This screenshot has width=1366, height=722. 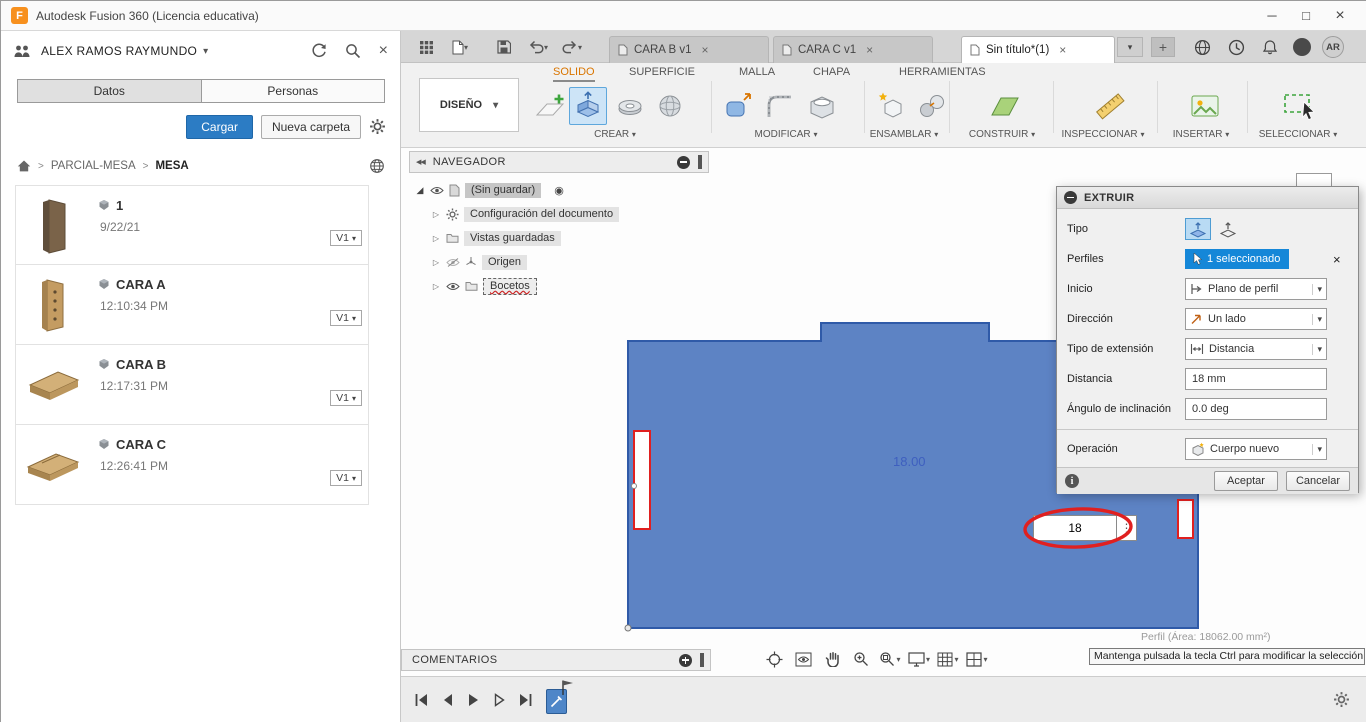 What do you see at coordinates (510, 286) in the screenshot?
I see `tree-item-label-selected: Bocetos` at bounding box center [510, 286].